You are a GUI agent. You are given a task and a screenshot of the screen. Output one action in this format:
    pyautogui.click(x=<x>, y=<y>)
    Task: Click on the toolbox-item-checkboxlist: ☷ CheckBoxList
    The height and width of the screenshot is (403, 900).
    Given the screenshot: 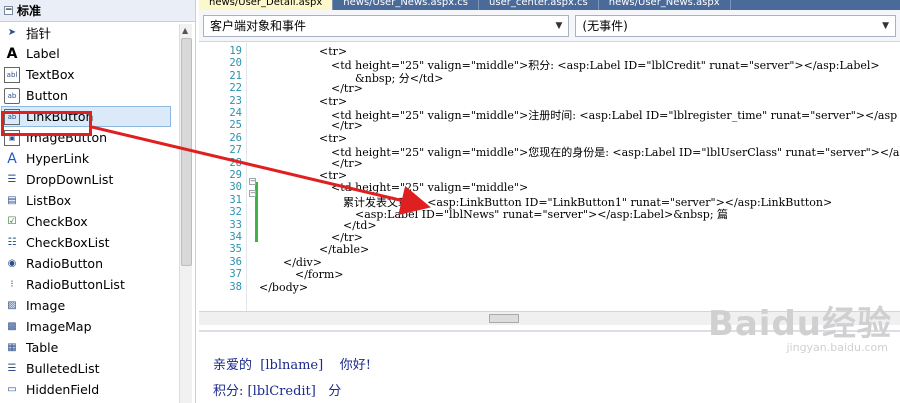 What is the action you would take?
    pyautogui.click(x=98, y=242)
    